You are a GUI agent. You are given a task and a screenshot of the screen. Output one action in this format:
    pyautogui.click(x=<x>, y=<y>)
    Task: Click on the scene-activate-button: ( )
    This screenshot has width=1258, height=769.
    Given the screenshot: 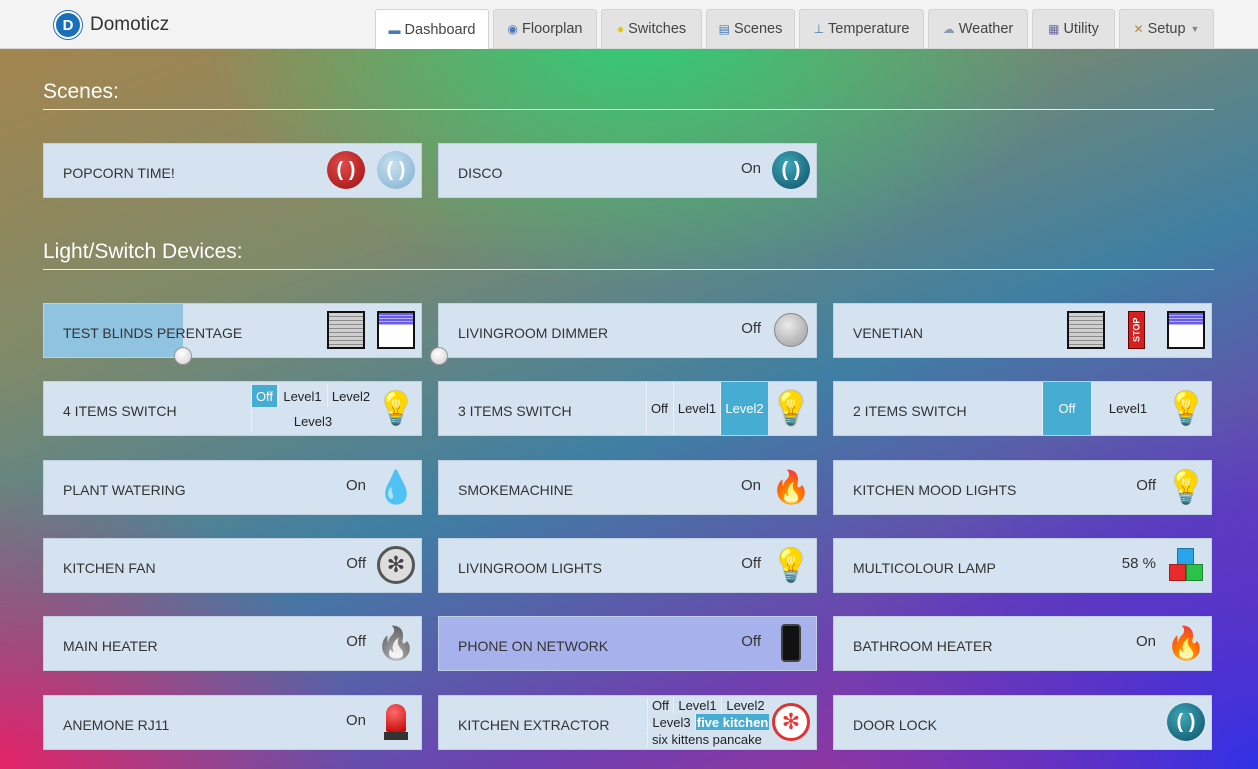 What is the action you would take?
    pyautogui.click(x=791, y=170)
    